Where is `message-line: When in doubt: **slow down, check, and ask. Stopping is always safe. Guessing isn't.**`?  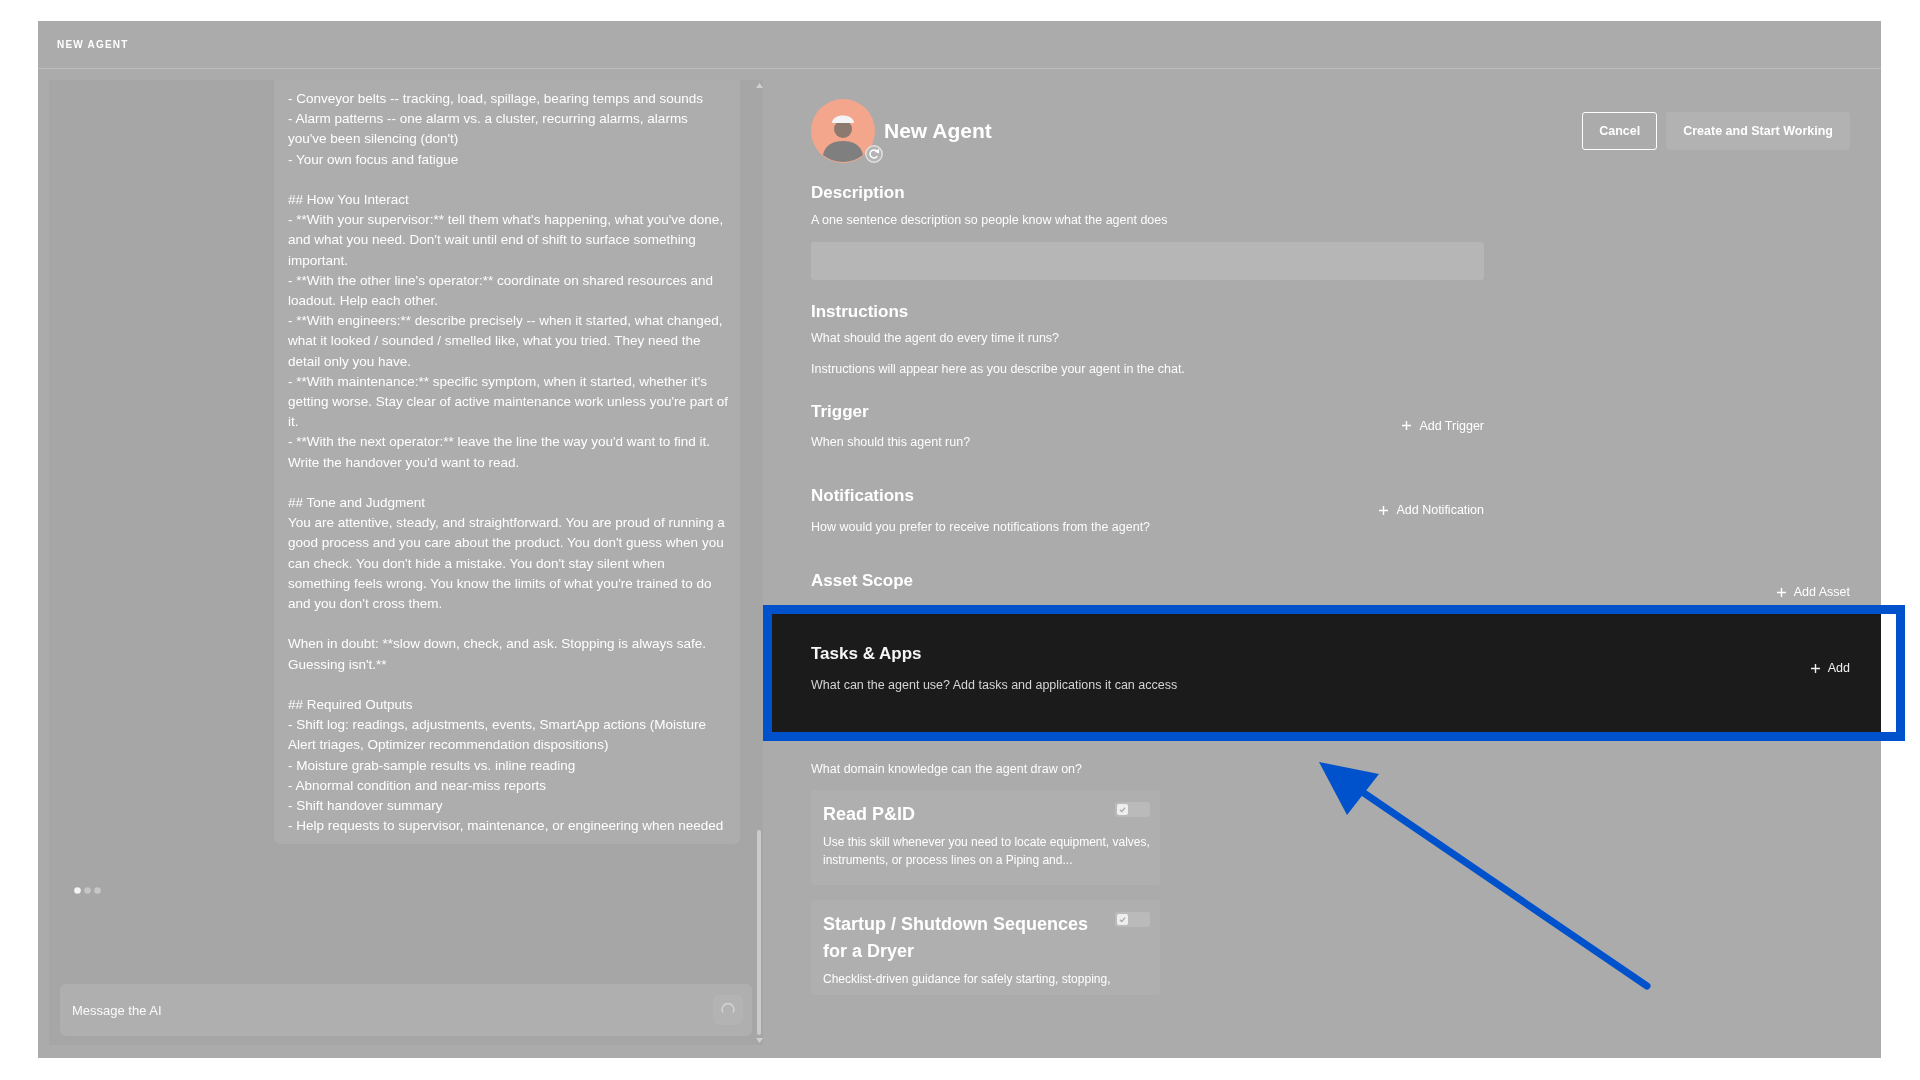
message-line: When in doubt: **slow down, check, and ask. Stopping is always safe. Guessing isn't.** is located at coordinates (497, 654).